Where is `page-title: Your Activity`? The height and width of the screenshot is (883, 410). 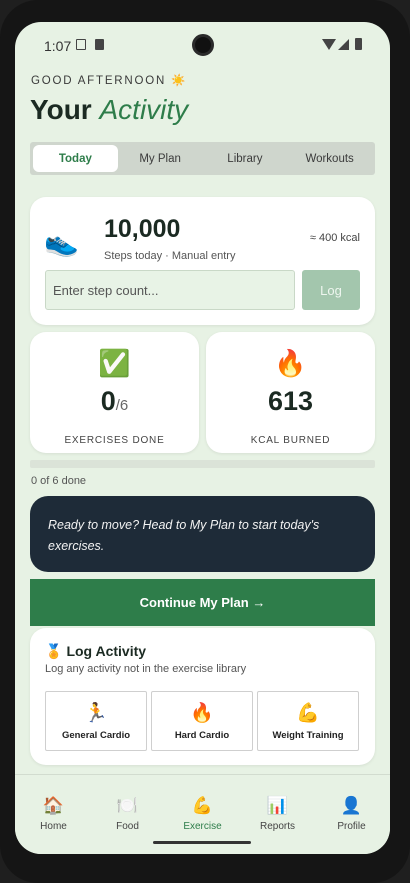 page-title: Your Activity is located at coordinates (109, 110).